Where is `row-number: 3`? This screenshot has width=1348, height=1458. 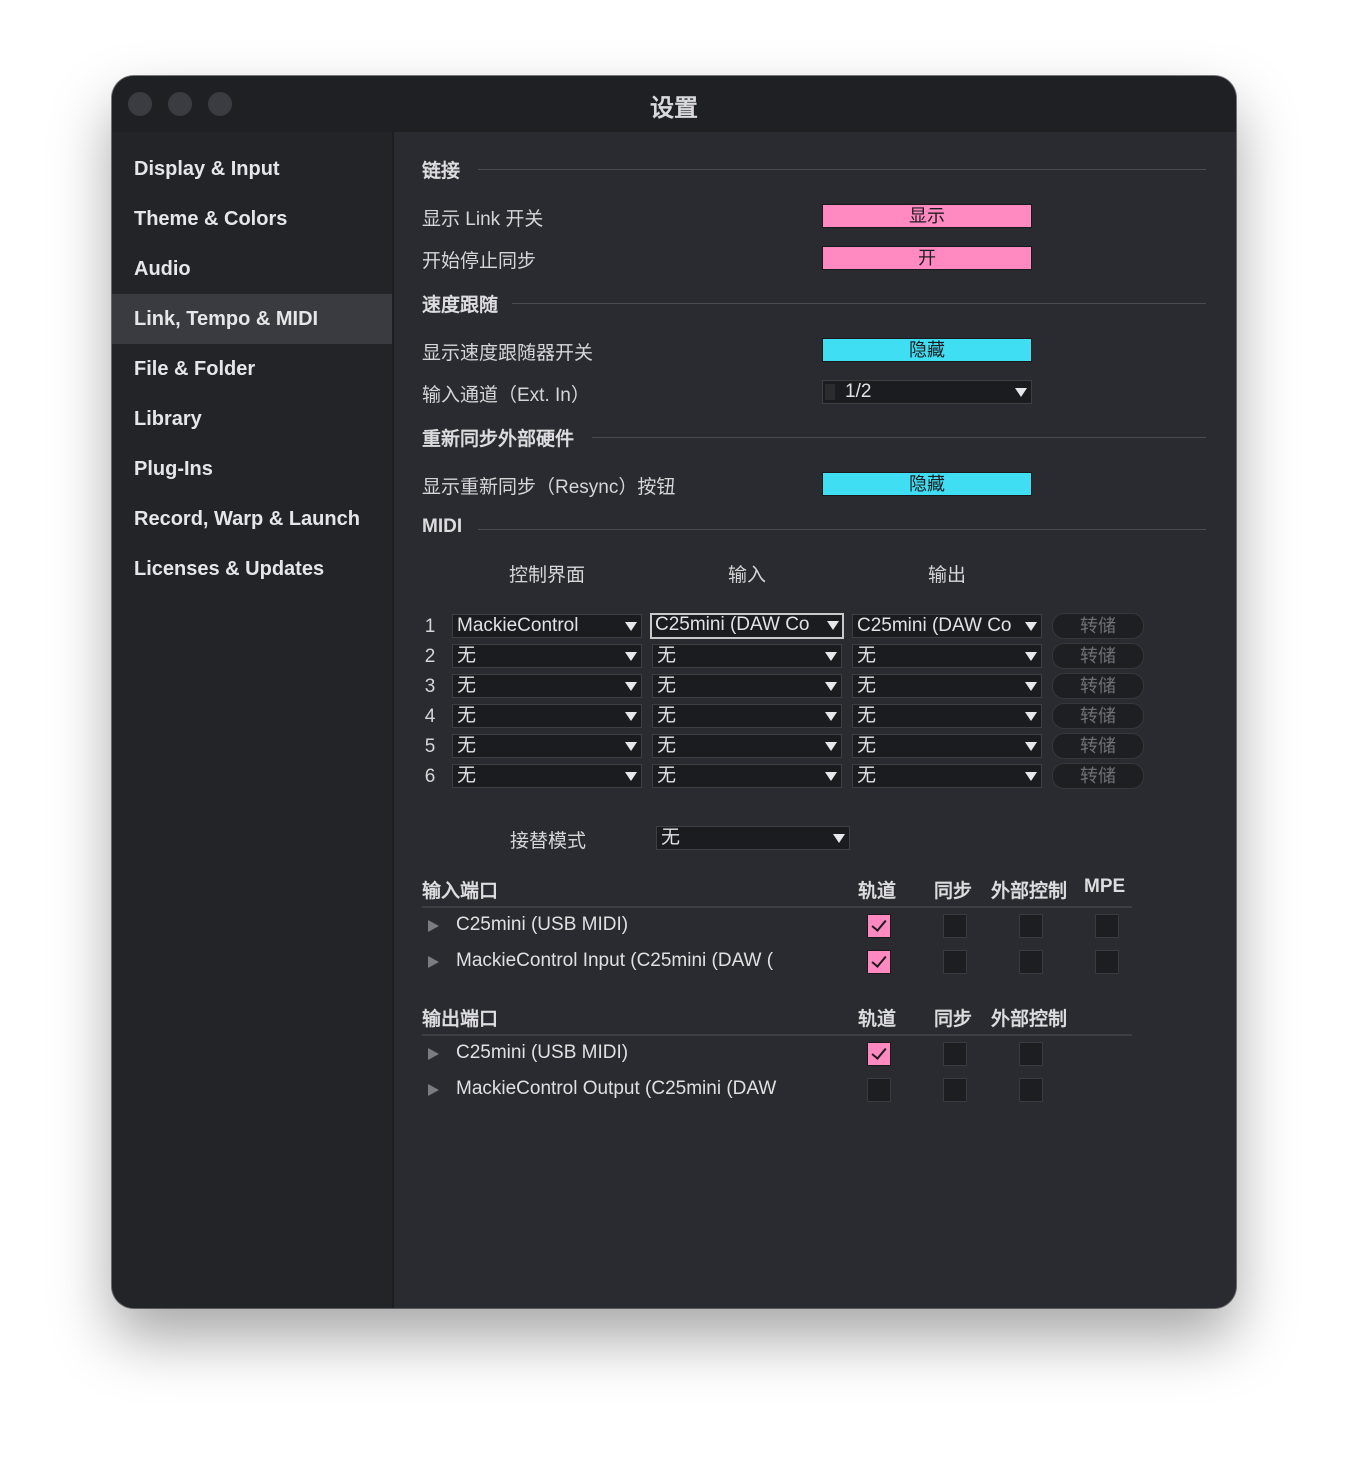 row-number: 3 is located at coordinates (430, 686).